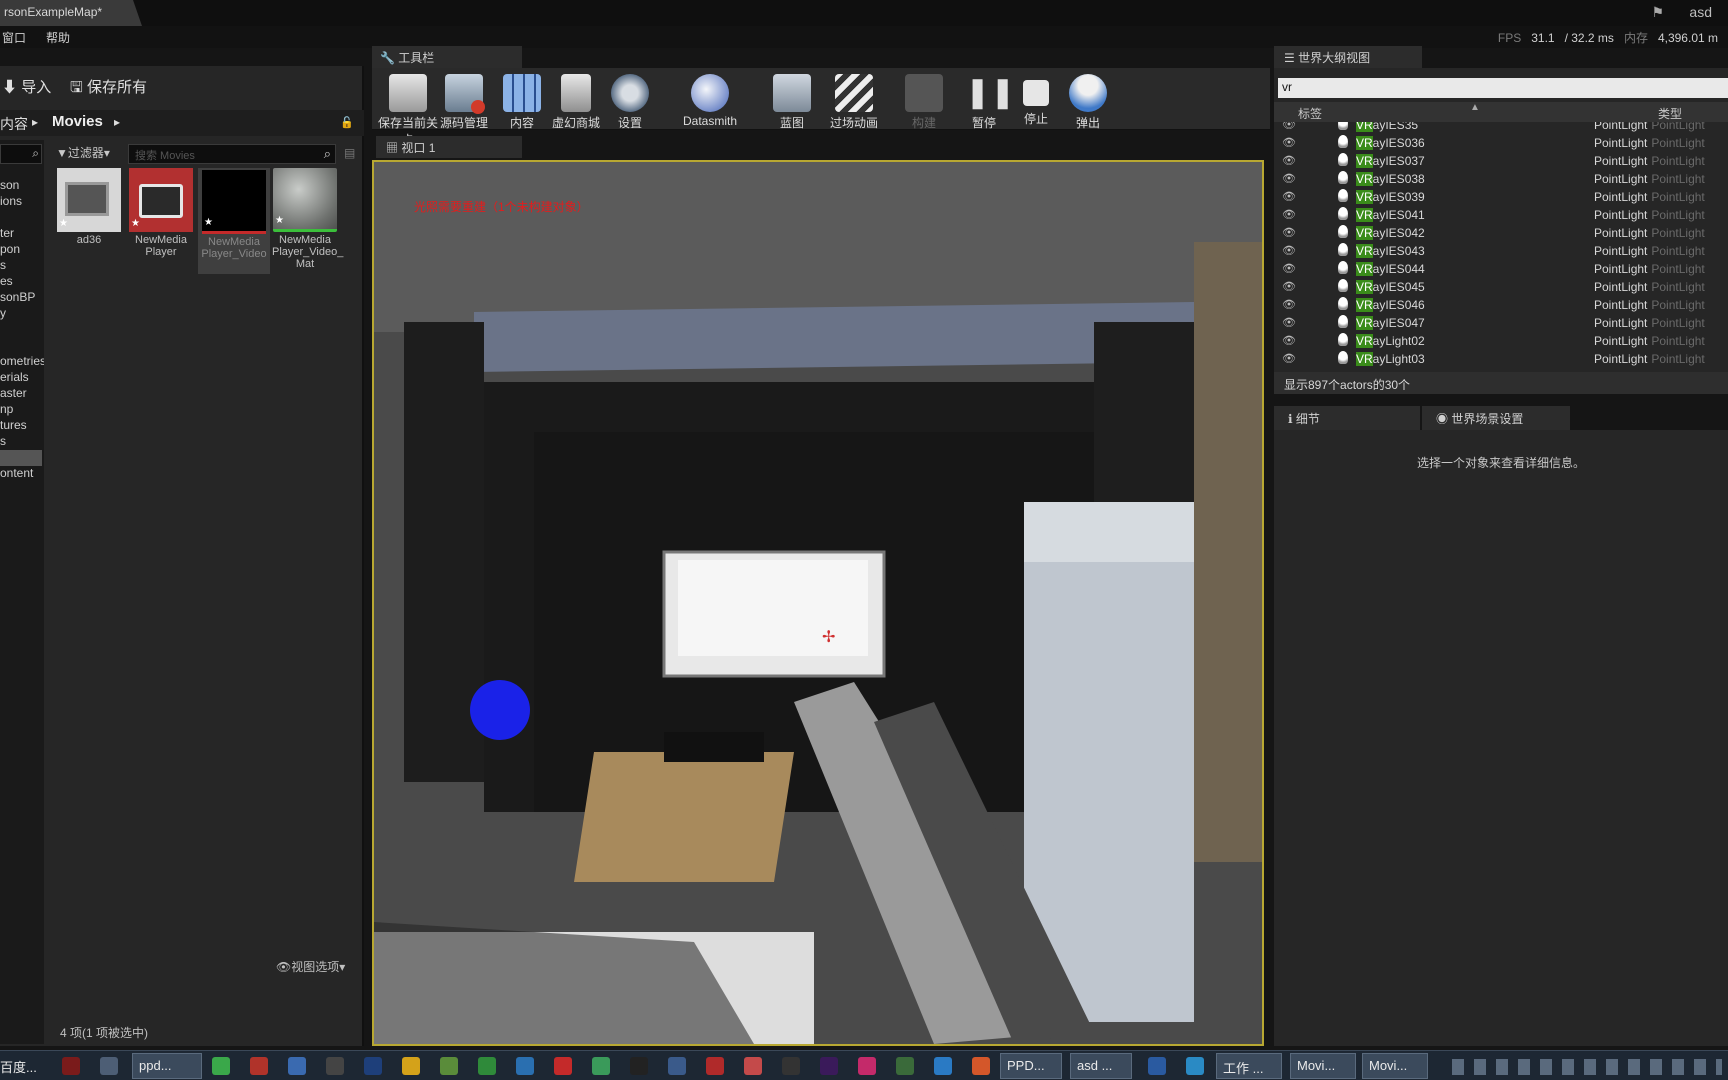 This screenshot has height=1080, width=1728. Describe the element at coordinates (1587, 1067) in the screenshot. I see `system-tray` at that location.